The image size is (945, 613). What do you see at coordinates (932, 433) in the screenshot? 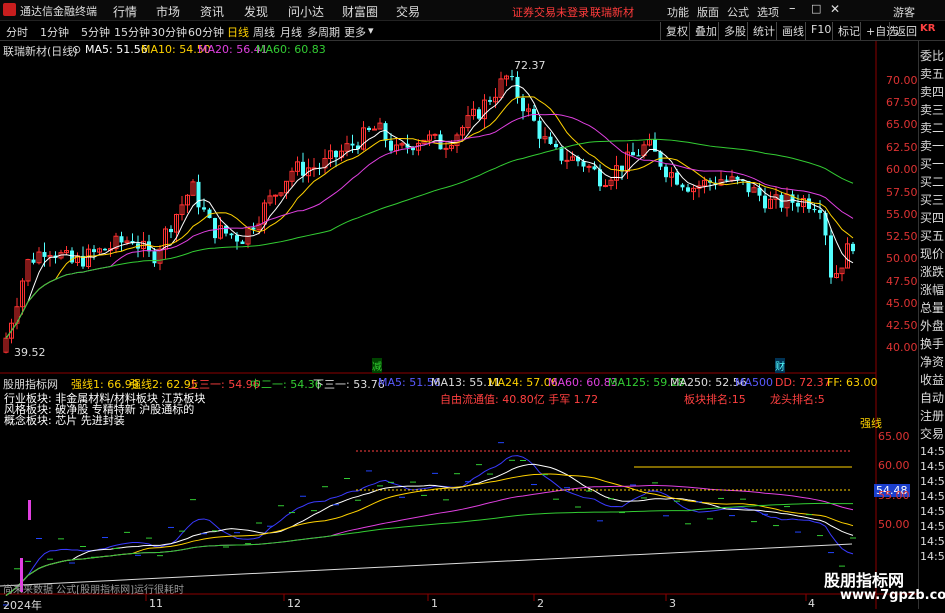
I see `trade-button: 交易` at bounding box center [932, 433].